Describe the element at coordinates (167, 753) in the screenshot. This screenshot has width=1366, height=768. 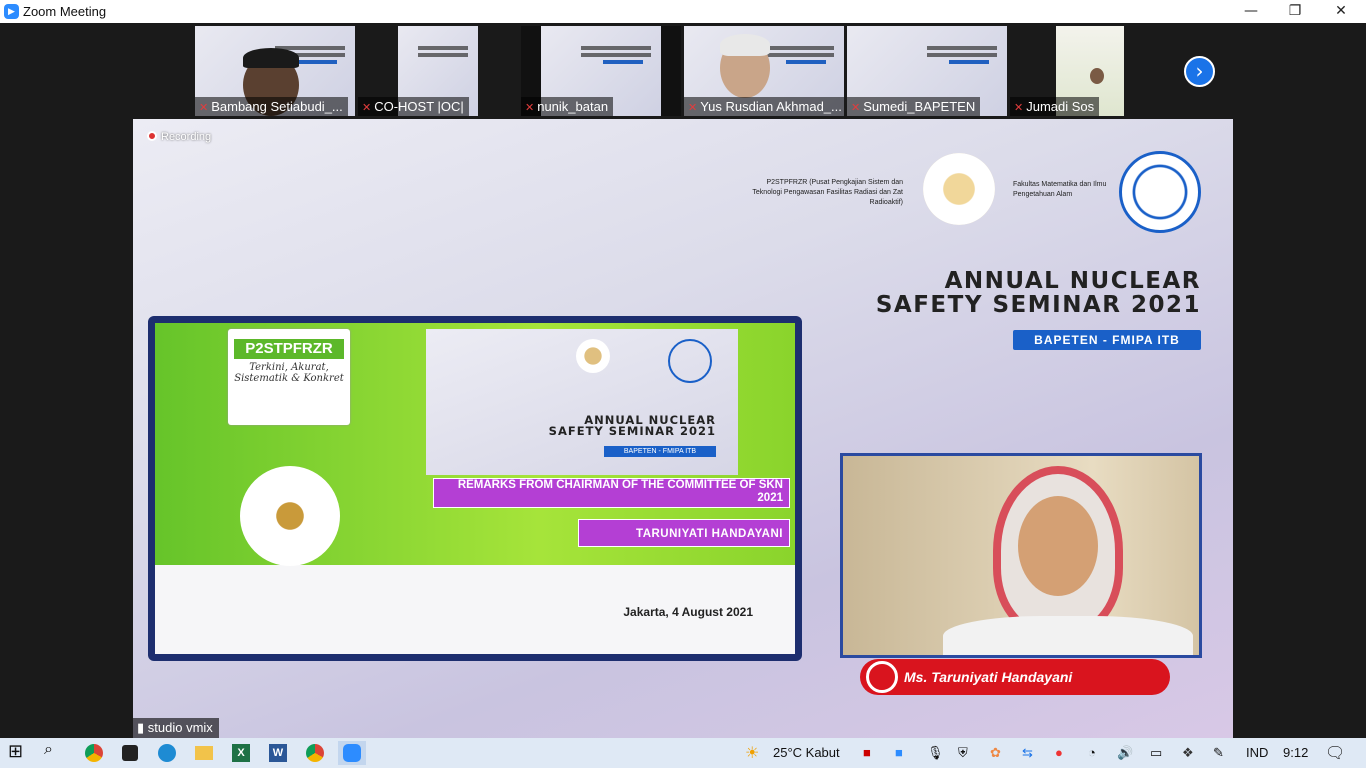
I see `edge-icon` at that location.